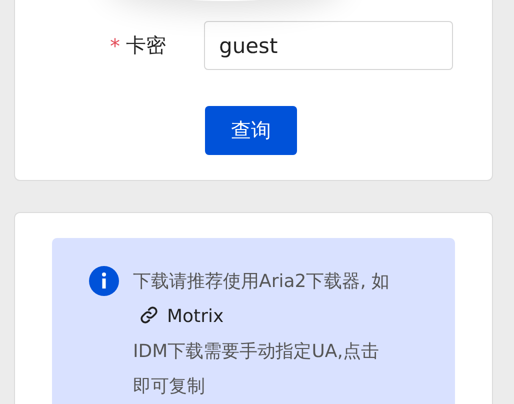 The height and width of the screenshot is (404, 514). Describe the element at coordinates (104, 281) in the screenshot. I see `info-icon` at that location.